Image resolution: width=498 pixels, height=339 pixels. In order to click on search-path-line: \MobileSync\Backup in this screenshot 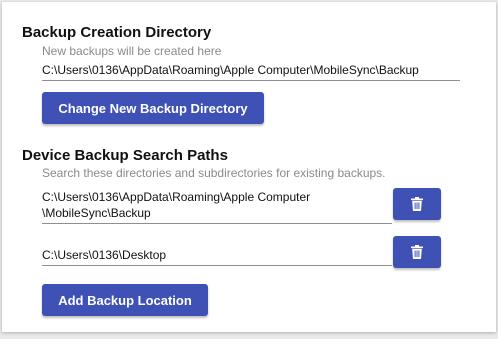, I will do `click(96, 213)`.